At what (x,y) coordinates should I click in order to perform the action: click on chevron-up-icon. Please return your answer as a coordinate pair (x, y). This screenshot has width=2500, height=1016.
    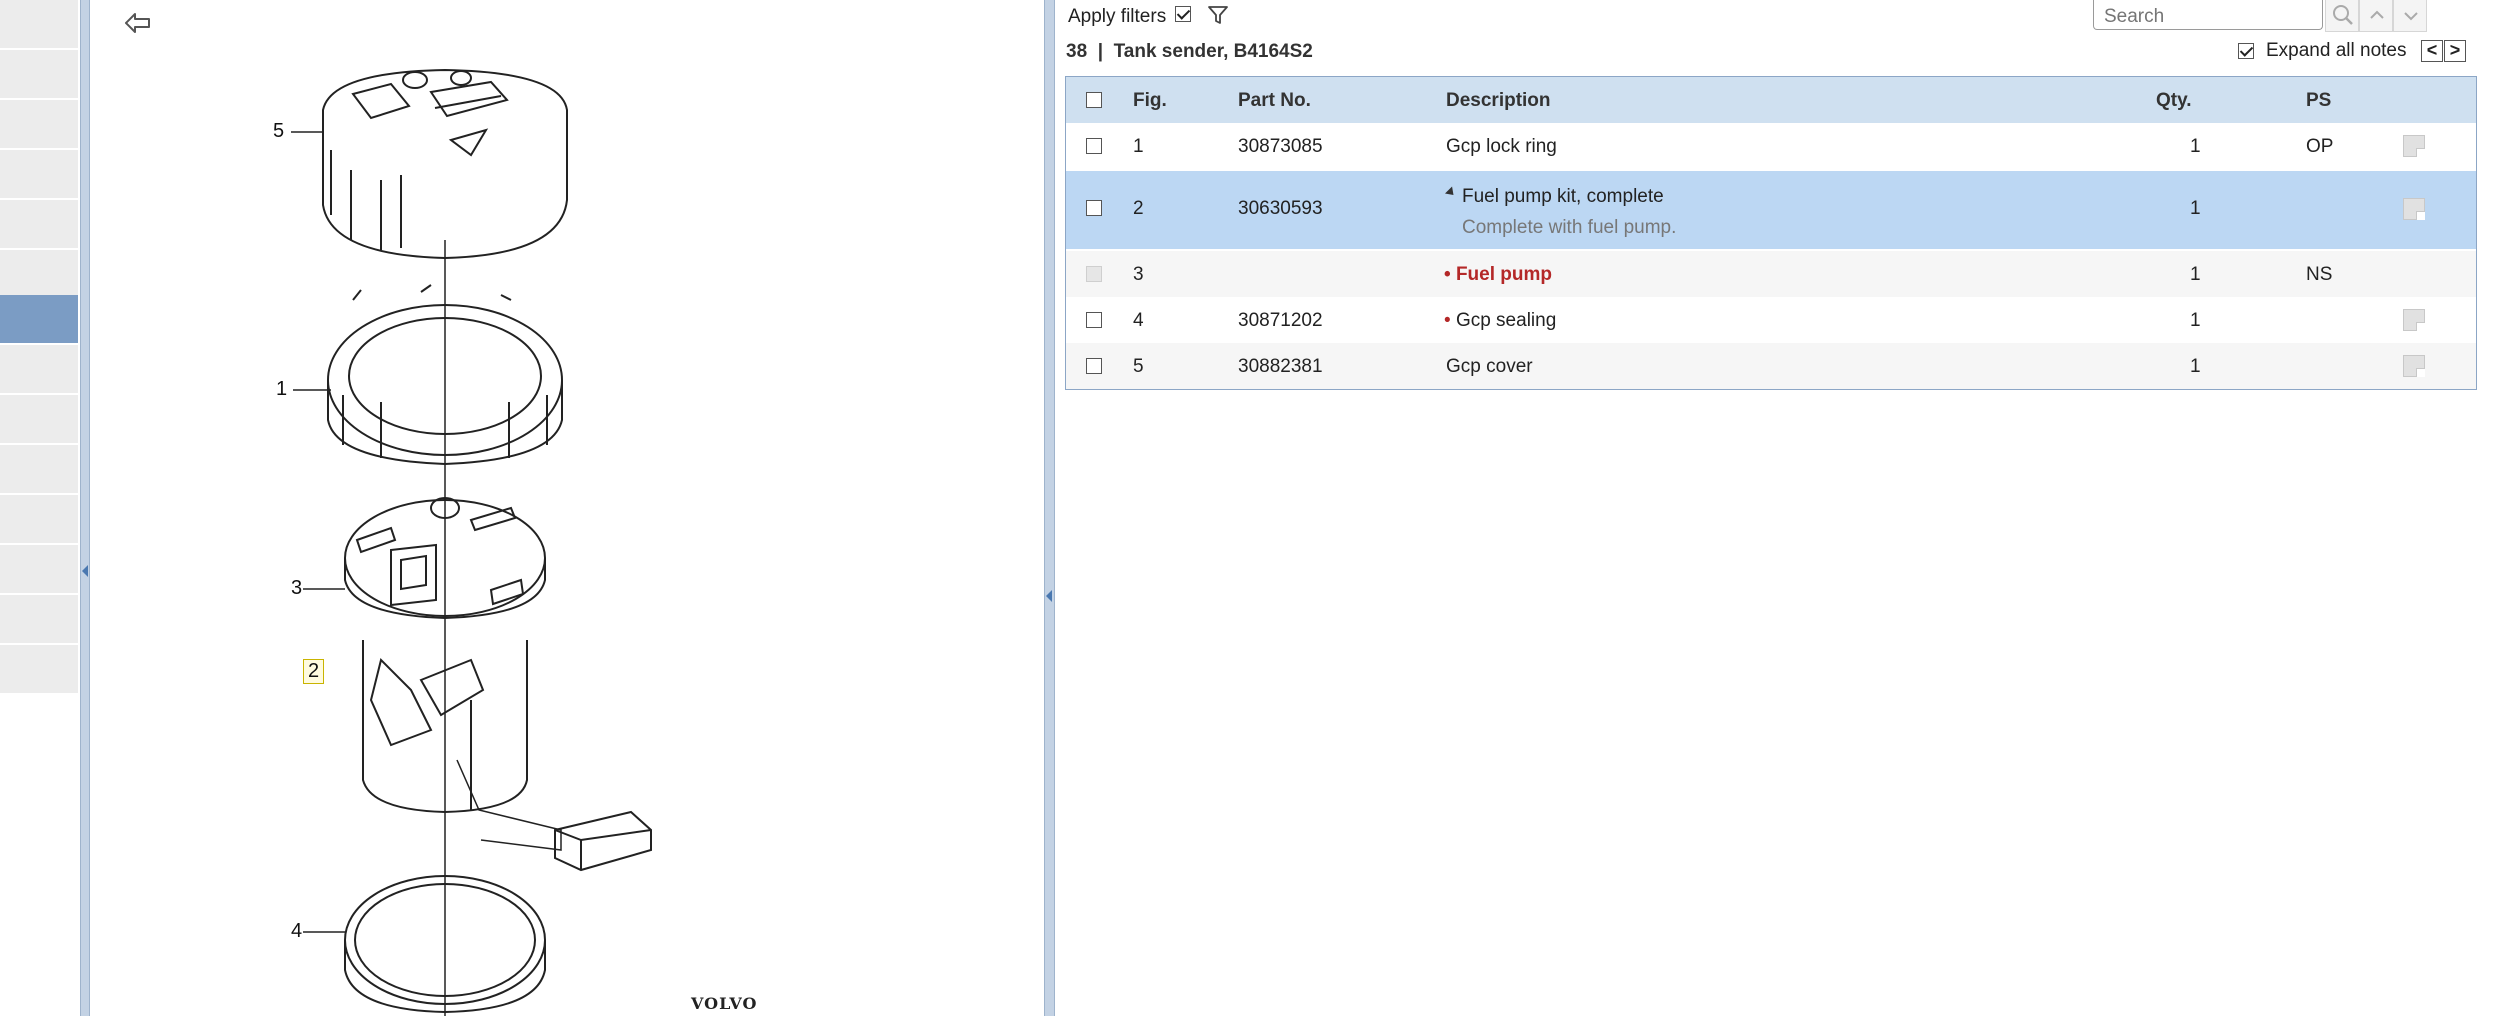
    Looking at the image, I should click on (2376, 16).